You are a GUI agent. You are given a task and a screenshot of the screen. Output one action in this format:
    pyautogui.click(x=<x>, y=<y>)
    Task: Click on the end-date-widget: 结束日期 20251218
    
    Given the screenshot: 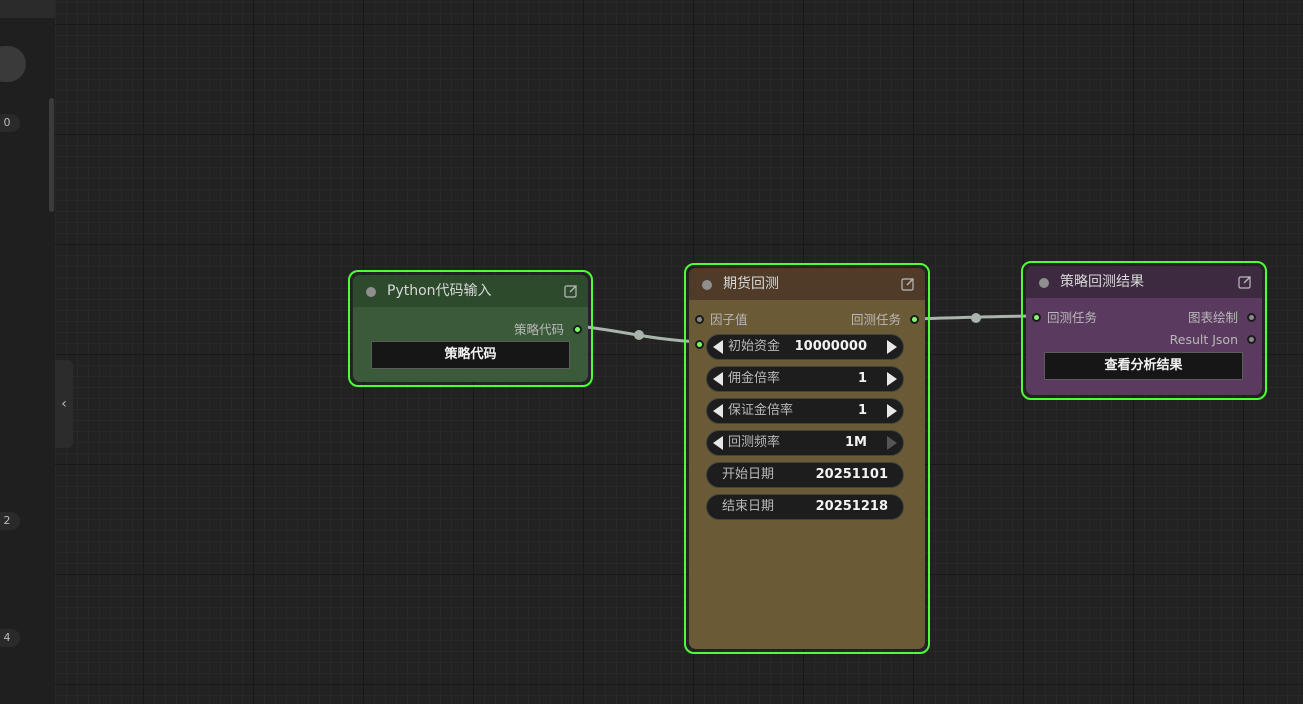 What is the action you would take?
    pyautogui.click(x=805, y=507)
    